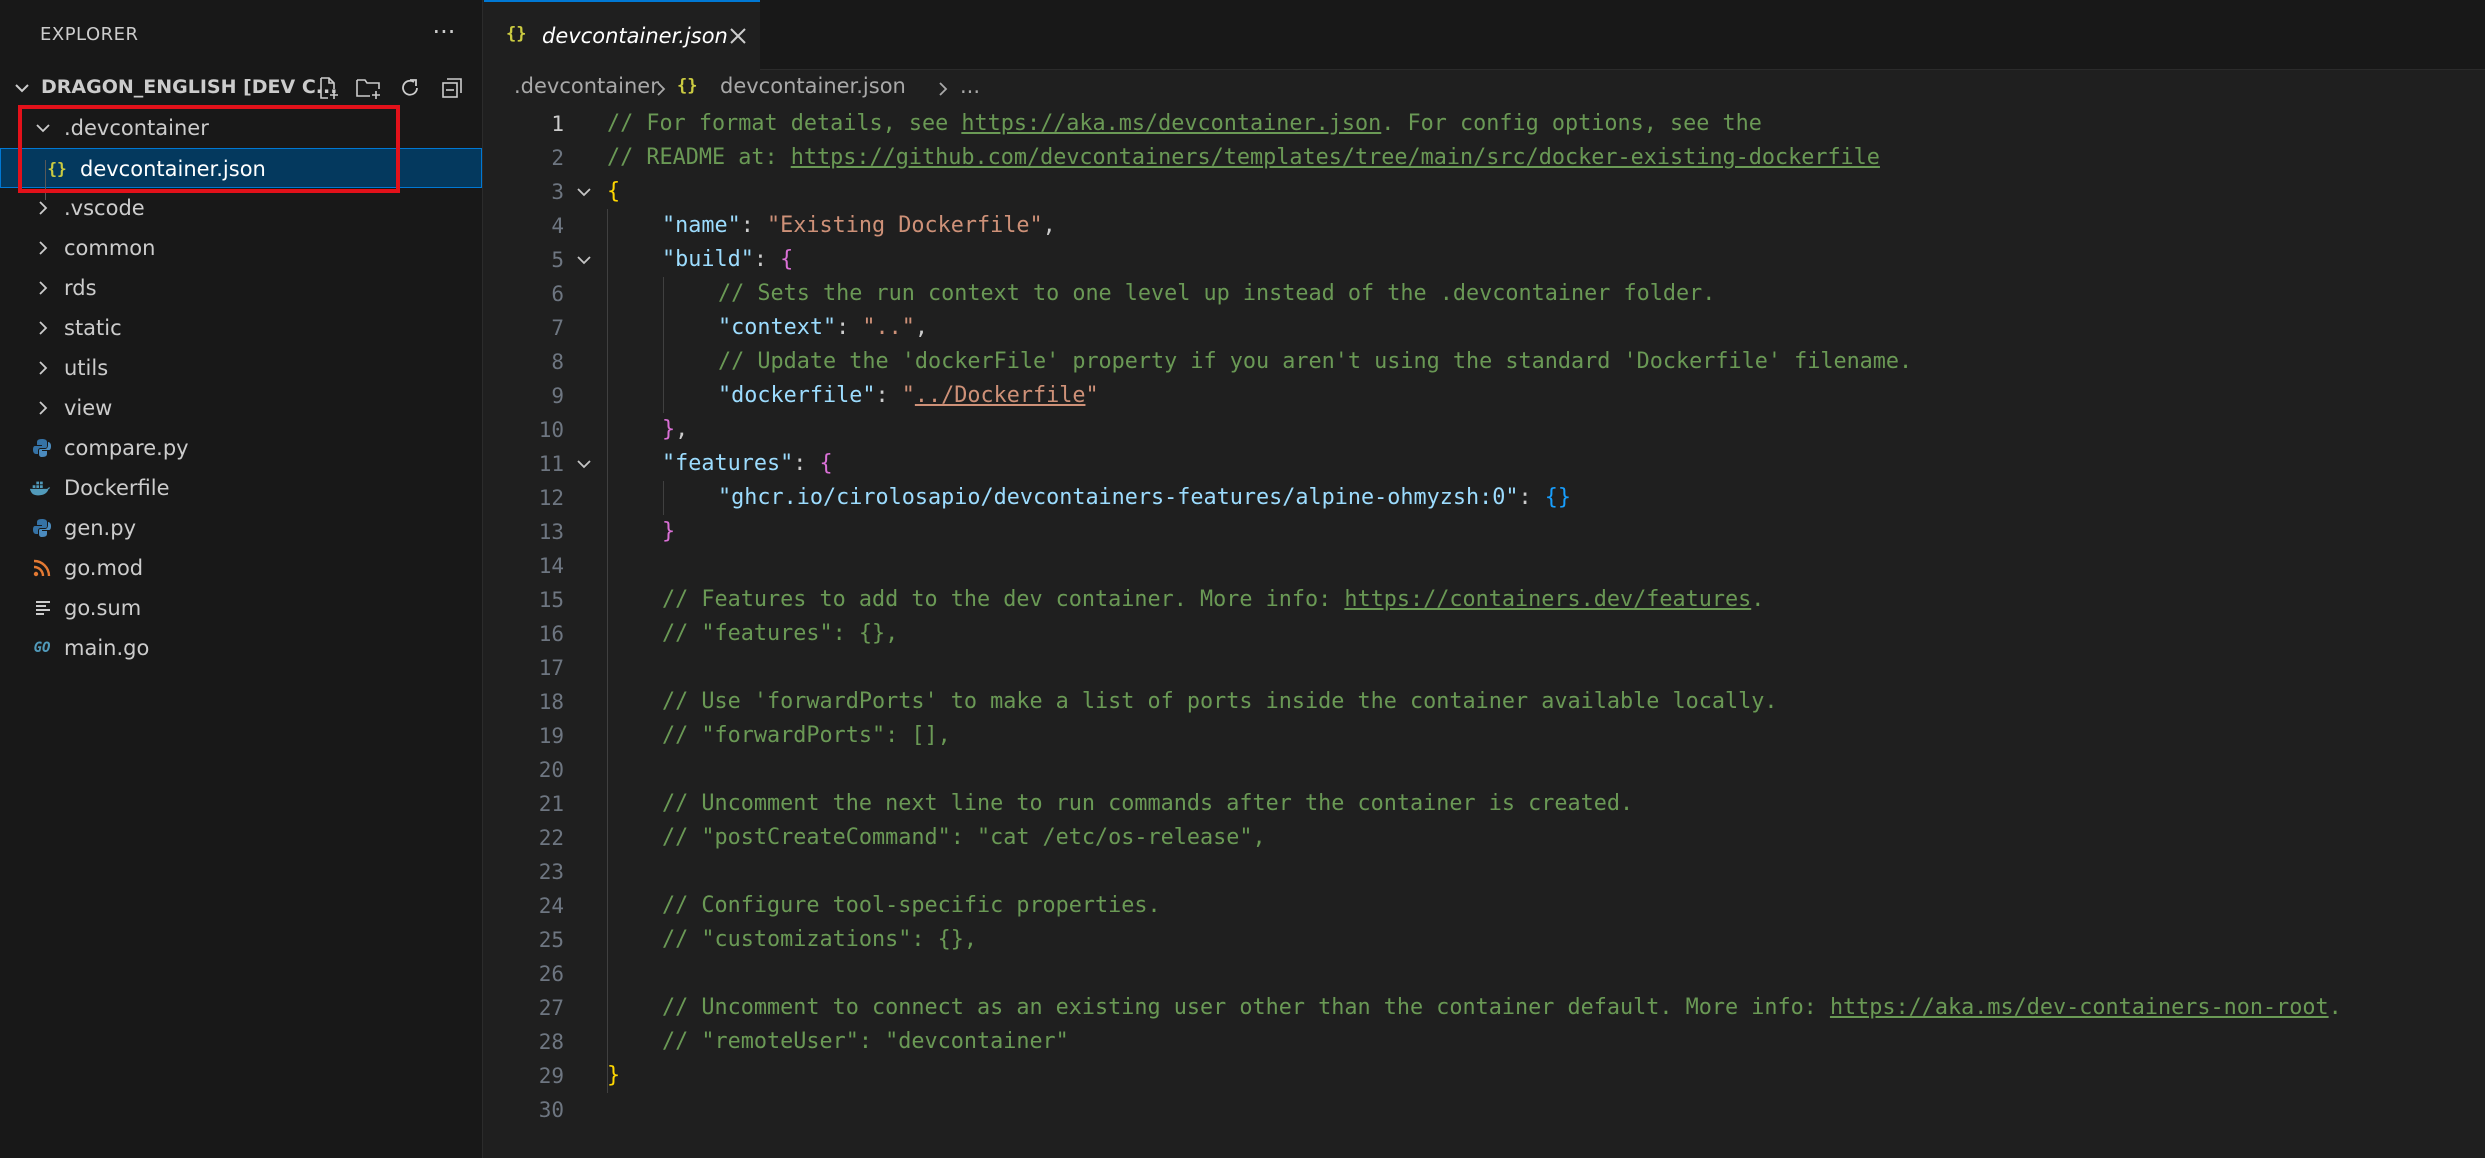  I want to click on json-key: "build", so click(708, 259).